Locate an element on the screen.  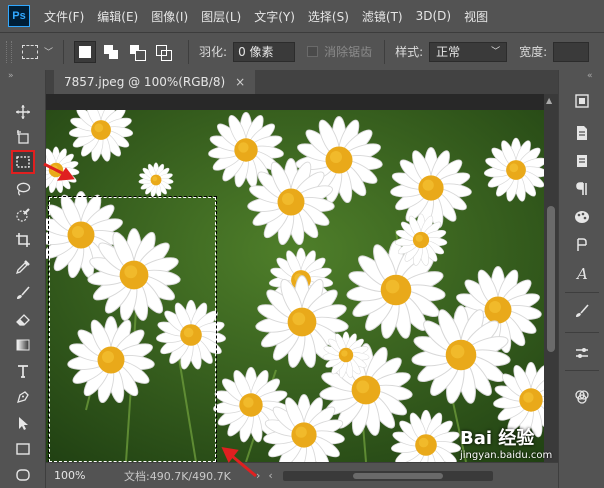
swatches-panel-button is located at coordinates (582, 217).